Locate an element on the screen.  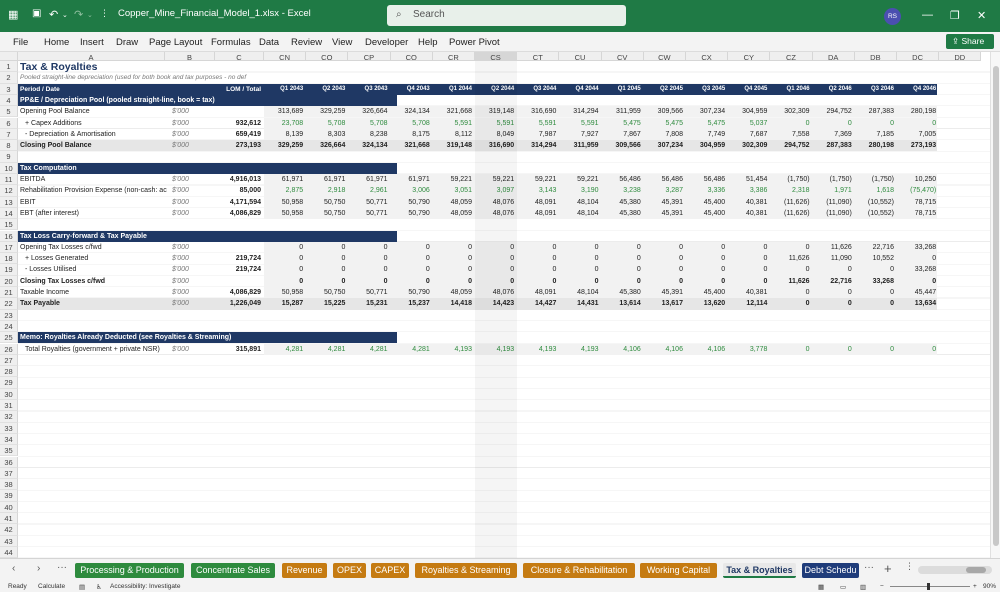
value-cell: 51,454 is located at coordinates (749, 179).